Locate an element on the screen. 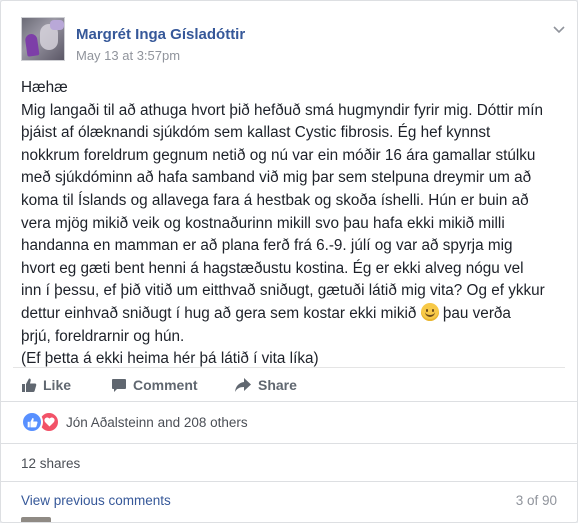  post-line-part: þau verða is located at coordinates (476, 313).